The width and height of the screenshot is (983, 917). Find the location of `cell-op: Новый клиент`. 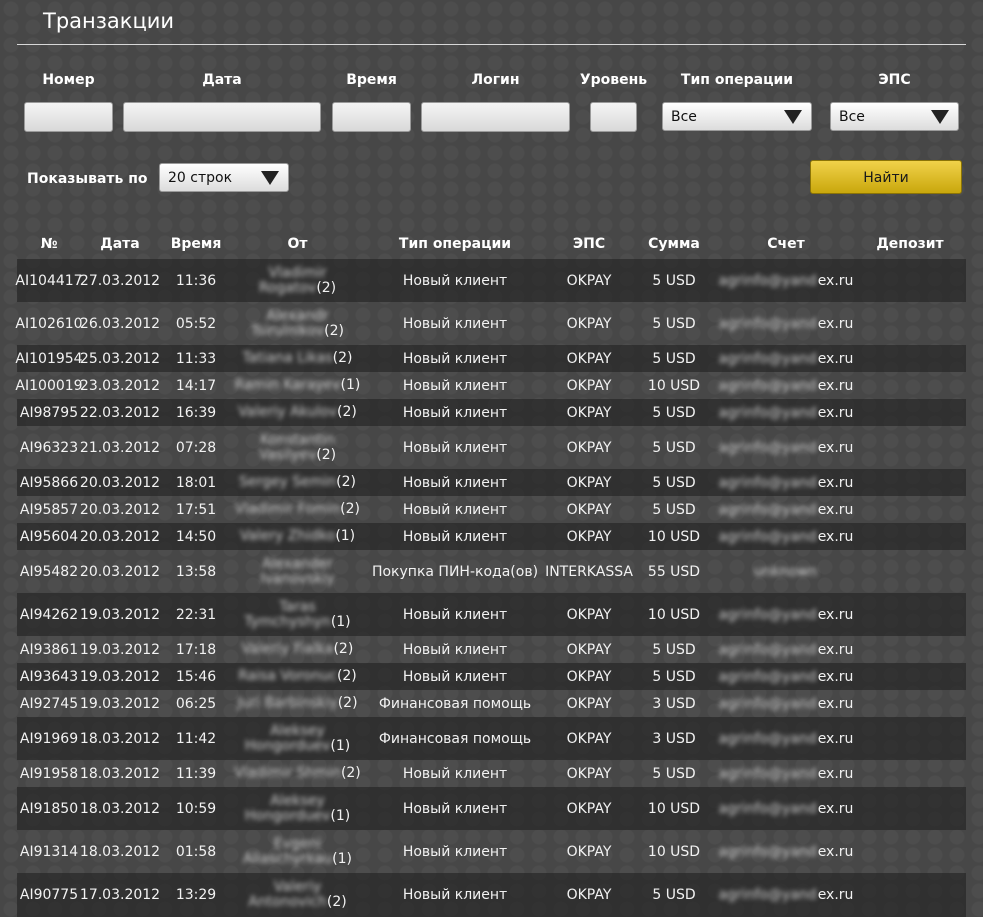

cell-op: Новый клиент is located at coordinates (455, 323).